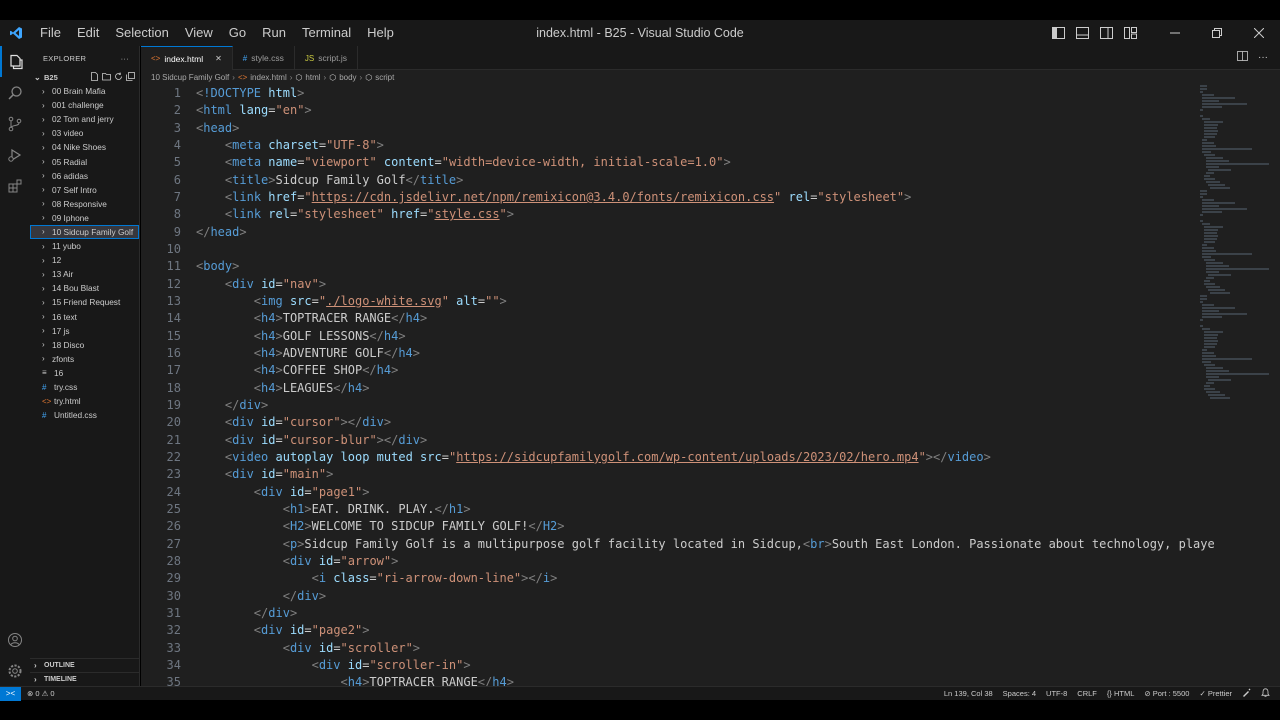 The height and width of the screenshot is (720, 1280). I want to click on run-debug-icon, so click(15, 154).